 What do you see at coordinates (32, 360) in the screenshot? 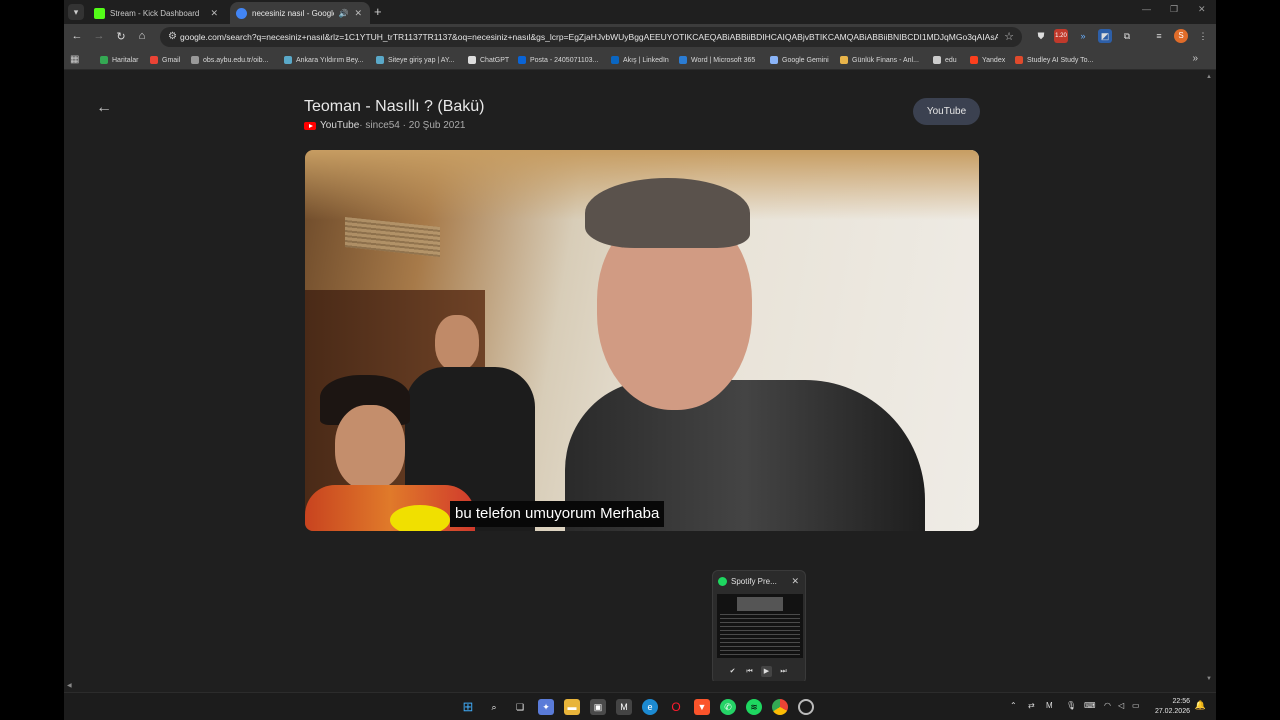
I see `screen-border-left` at bounding box center [32, 360].